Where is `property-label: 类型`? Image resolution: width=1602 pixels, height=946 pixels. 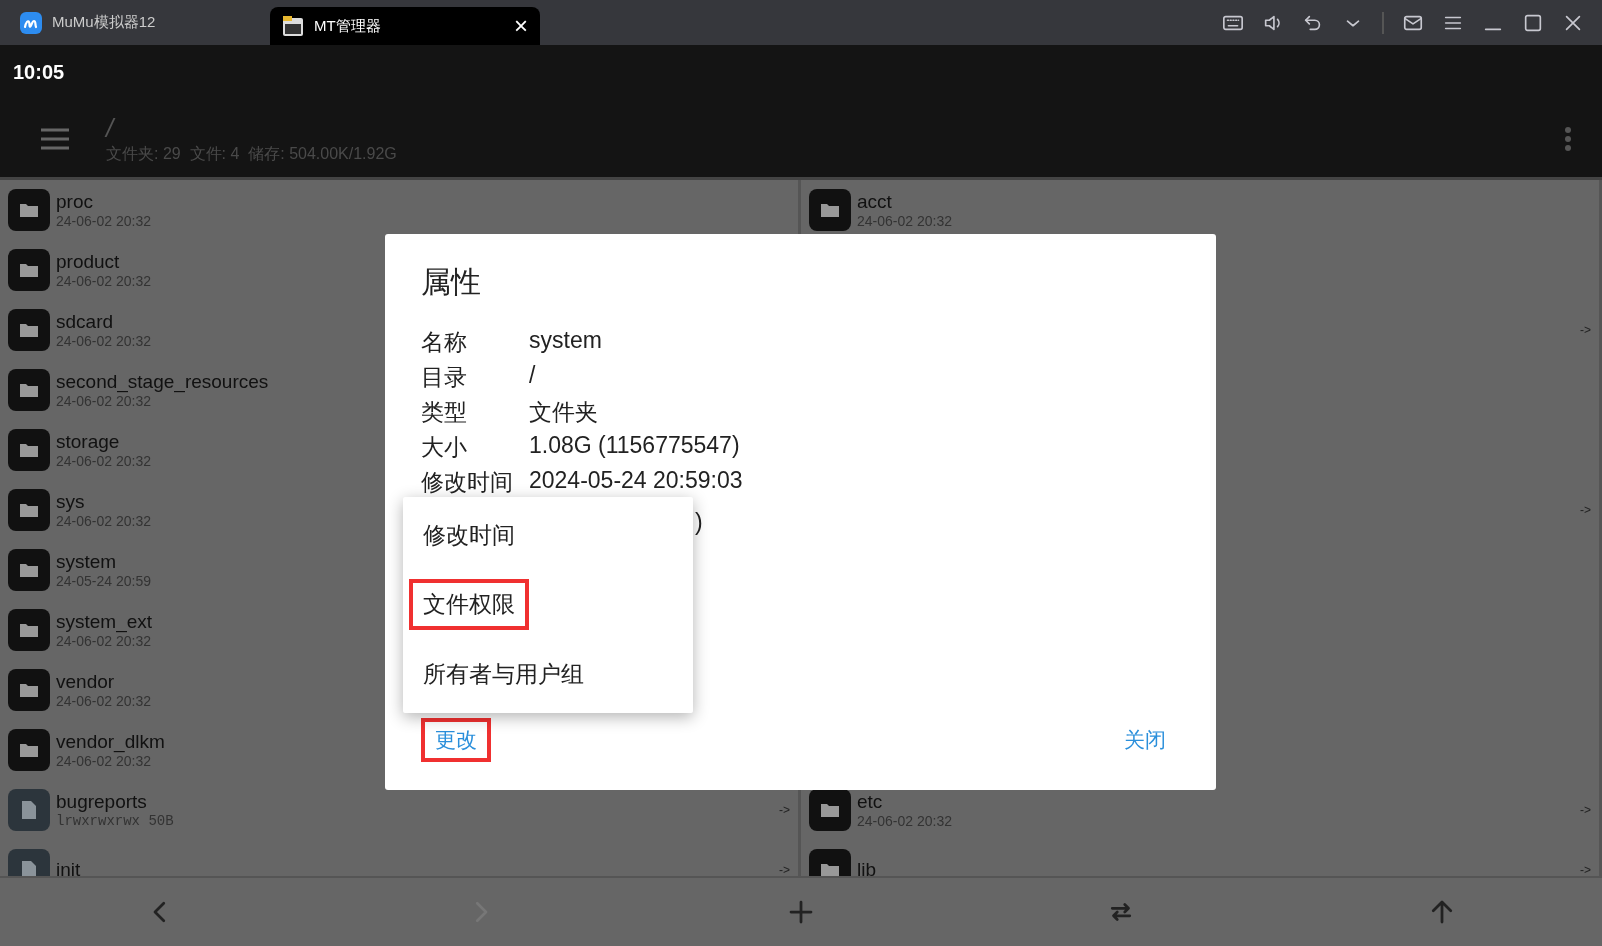
property-label: 类型 is located at coordinates (444, 412).